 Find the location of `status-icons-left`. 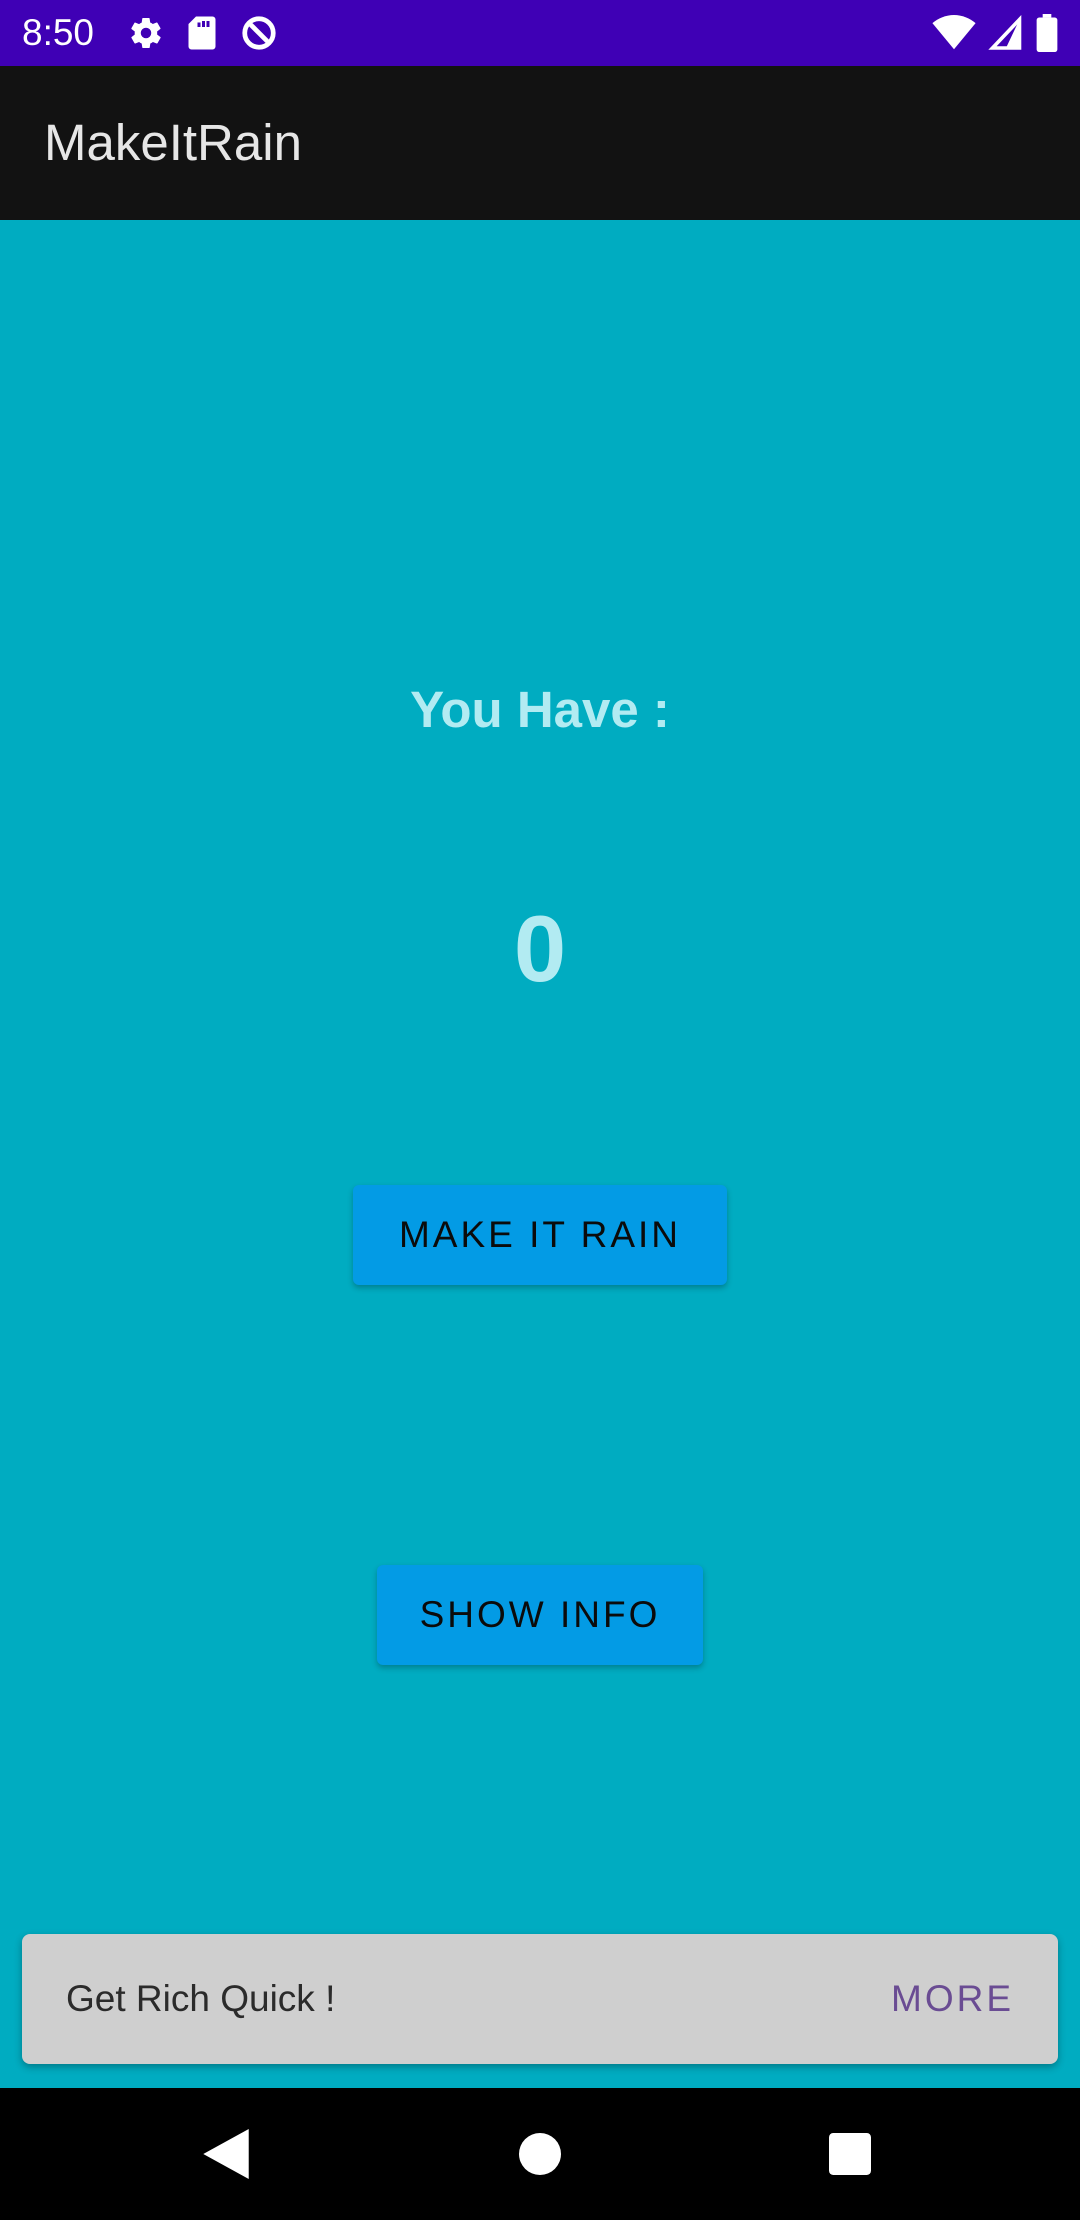

status-icons-left is located at coordinates (203, 33).